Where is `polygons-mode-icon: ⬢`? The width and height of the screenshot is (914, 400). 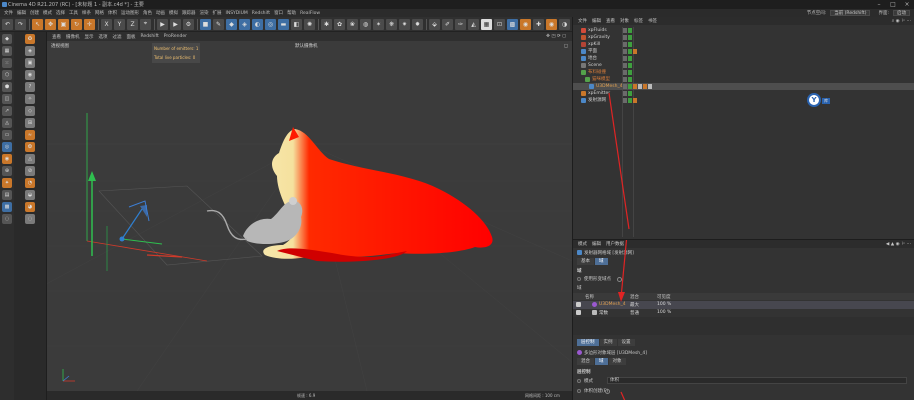 polygons-mode-icon: ⬢ is located at coordinates (7, 87).